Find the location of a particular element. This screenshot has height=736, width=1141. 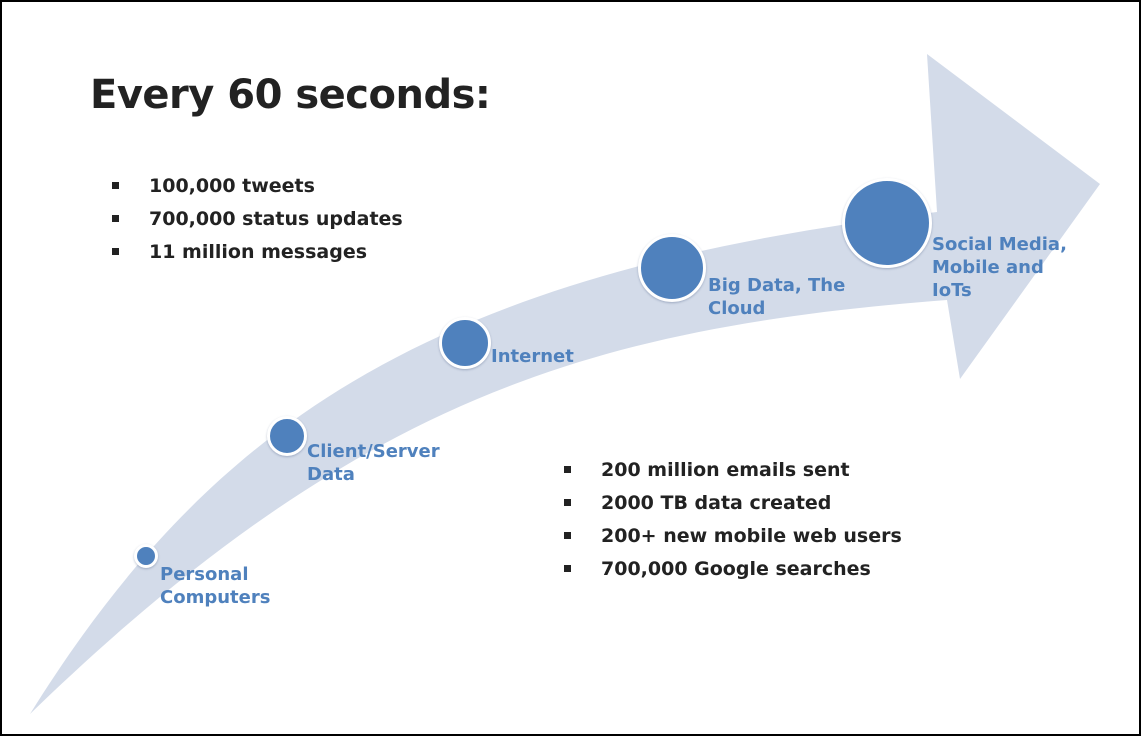

stage-node-client-server is located at coordinates (287, 436).